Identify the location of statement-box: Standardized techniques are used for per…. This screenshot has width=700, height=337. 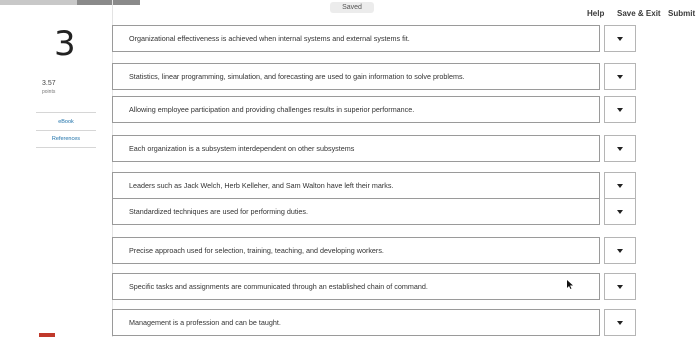
(356, 211).